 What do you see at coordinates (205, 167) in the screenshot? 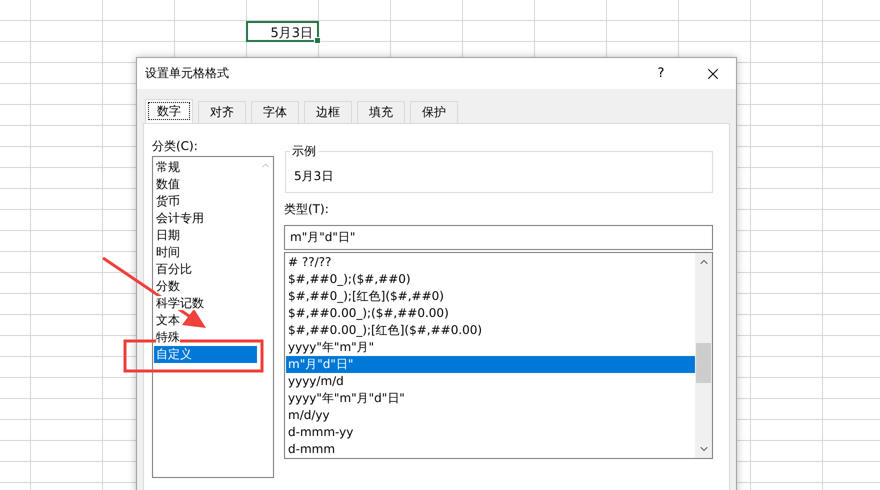
I see `category-item: 常规` at bounding box center [205, 167].